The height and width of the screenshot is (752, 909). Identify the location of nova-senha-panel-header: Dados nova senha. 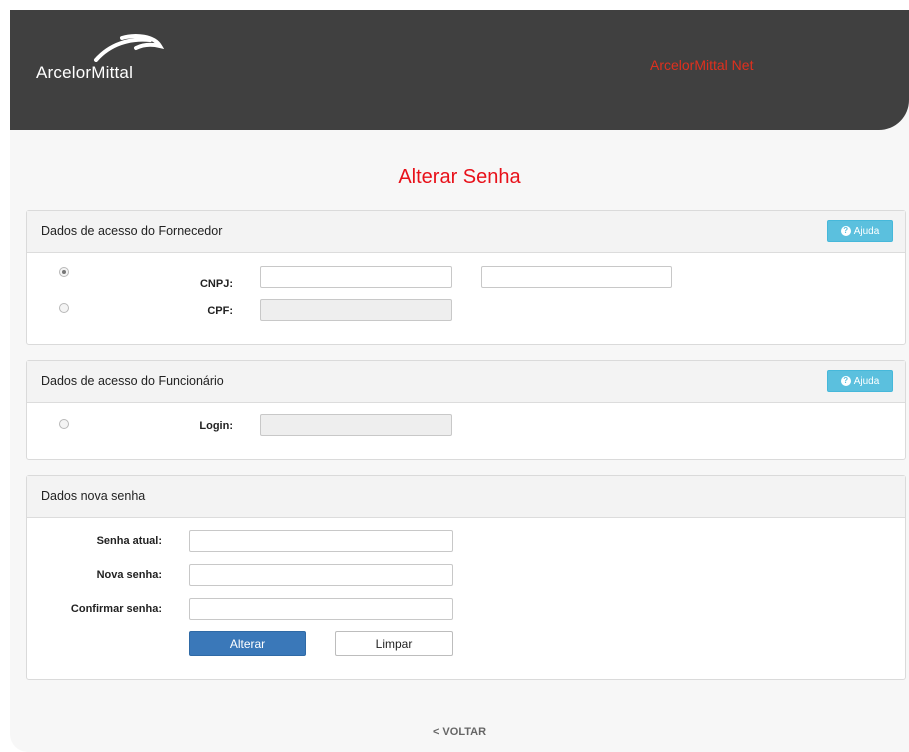
(466, 497).